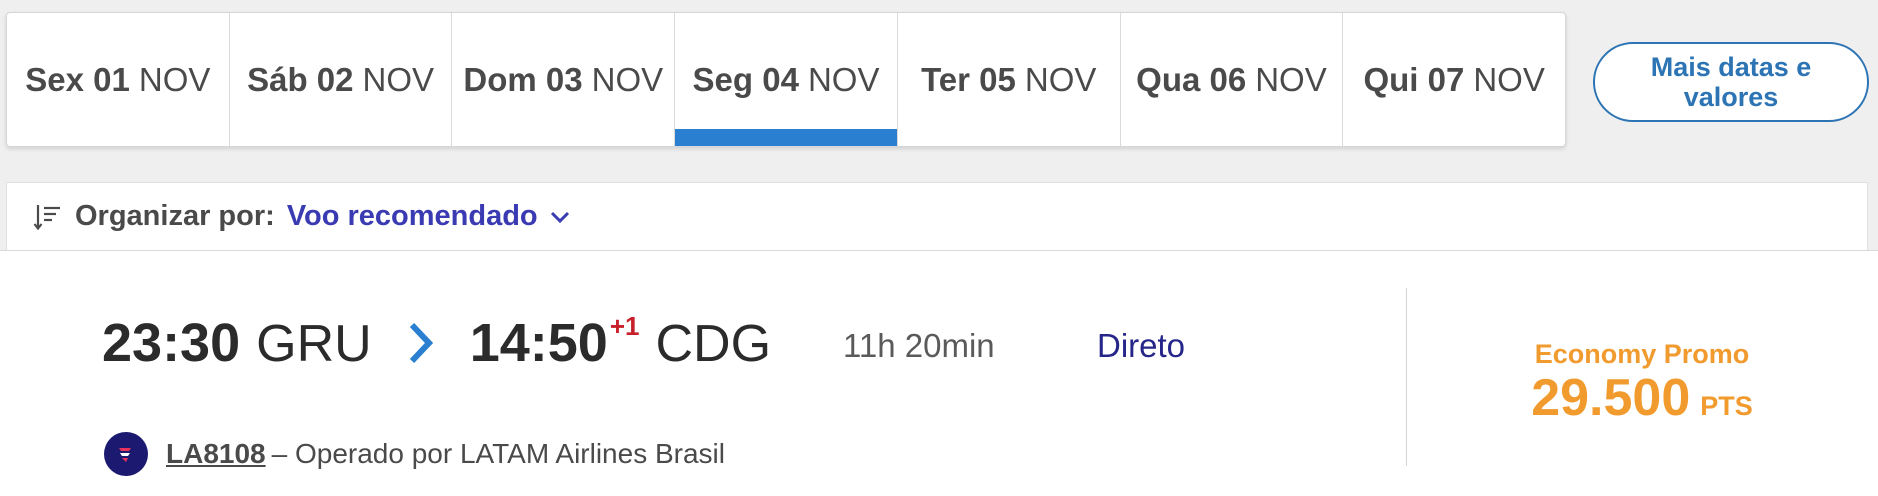 The height and width of the screenshot is (496, 1878). Describe the element at coordinates (175, 216) in the screenshot. I see `sort-label: Organizar por:` at that location.